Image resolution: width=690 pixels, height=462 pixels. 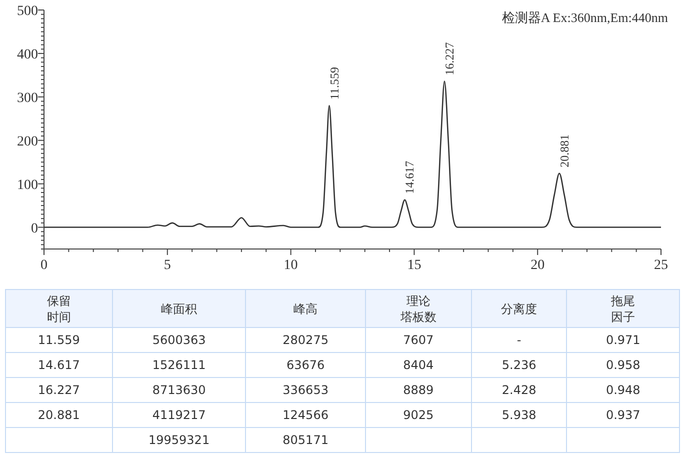 What do you see at coordinates (519, 340) in the screenshot?
I see `table-cell: -` at bounding box center [519, 340].